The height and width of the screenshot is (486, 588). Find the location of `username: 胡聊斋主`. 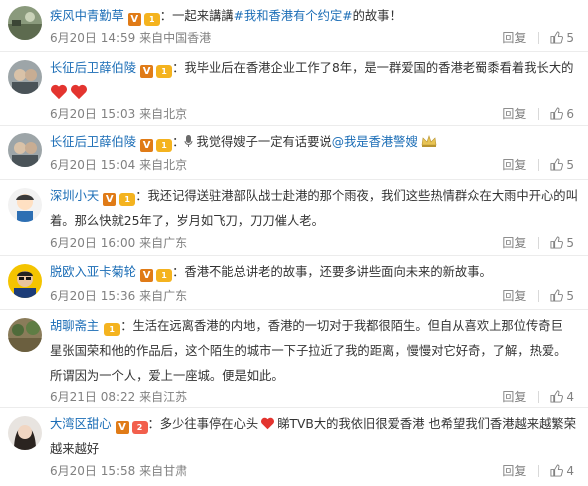

username: 胡聊斋主 is located at coordinates (74, 326).